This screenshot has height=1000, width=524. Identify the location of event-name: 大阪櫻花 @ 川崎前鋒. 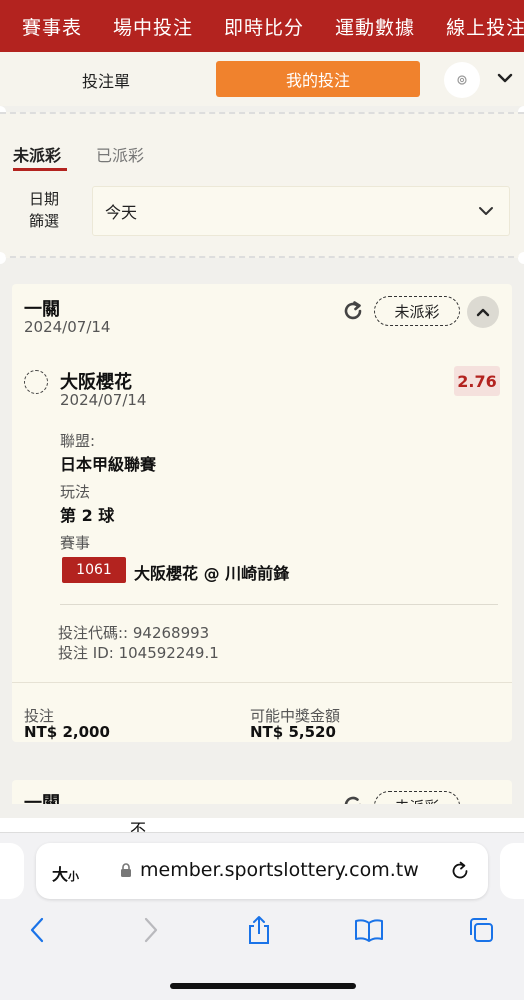
(212, 573).